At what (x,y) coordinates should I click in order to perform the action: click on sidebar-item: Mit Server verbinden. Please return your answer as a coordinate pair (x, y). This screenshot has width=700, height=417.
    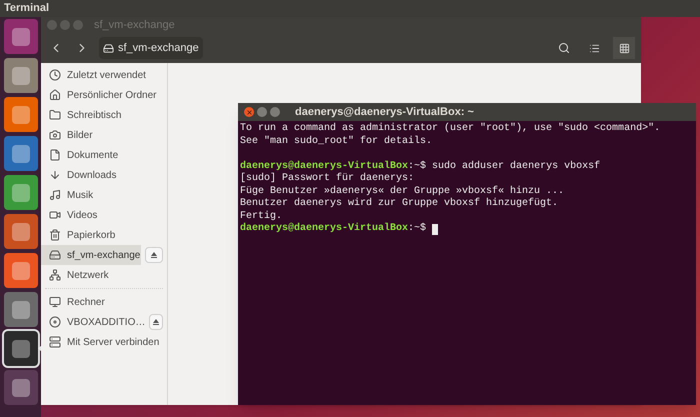
    Looking at the image, I should click on (102, 342).